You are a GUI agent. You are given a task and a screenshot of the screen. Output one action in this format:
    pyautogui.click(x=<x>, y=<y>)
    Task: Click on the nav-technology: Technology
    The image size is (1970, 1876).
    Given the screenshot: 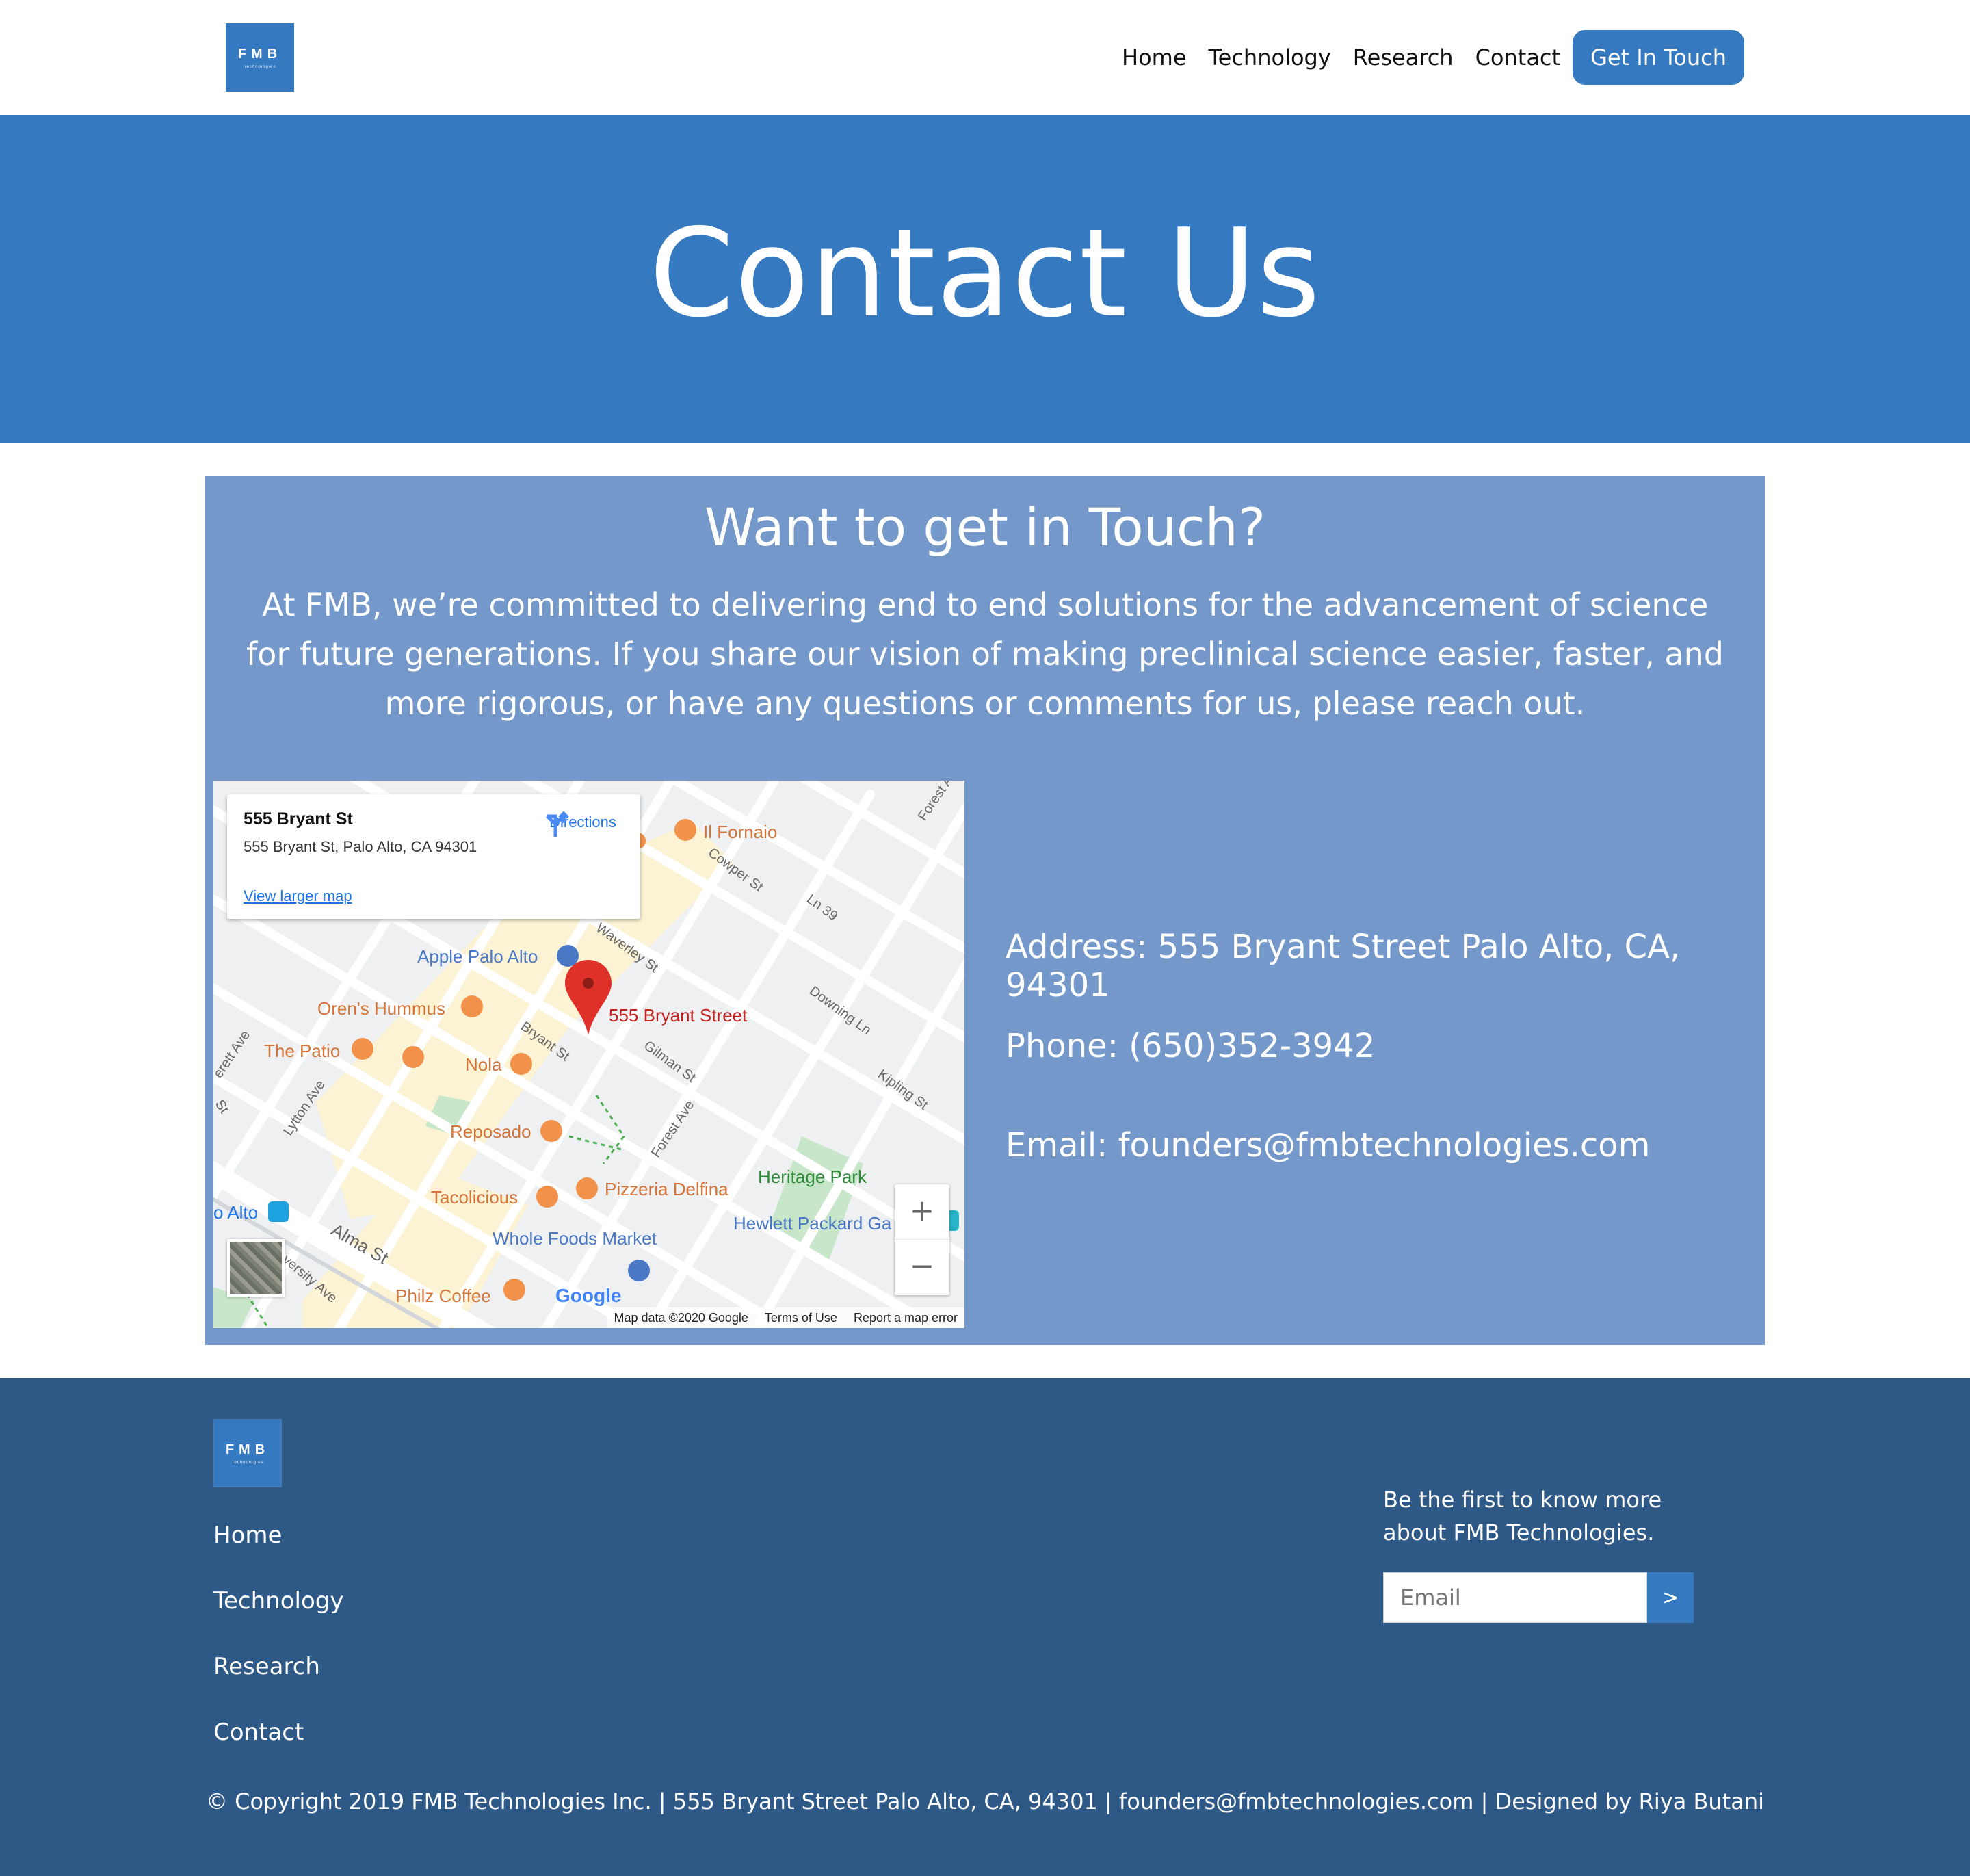 What is the action you would take?
    pyautogui.click(x=1270, y=57)
    